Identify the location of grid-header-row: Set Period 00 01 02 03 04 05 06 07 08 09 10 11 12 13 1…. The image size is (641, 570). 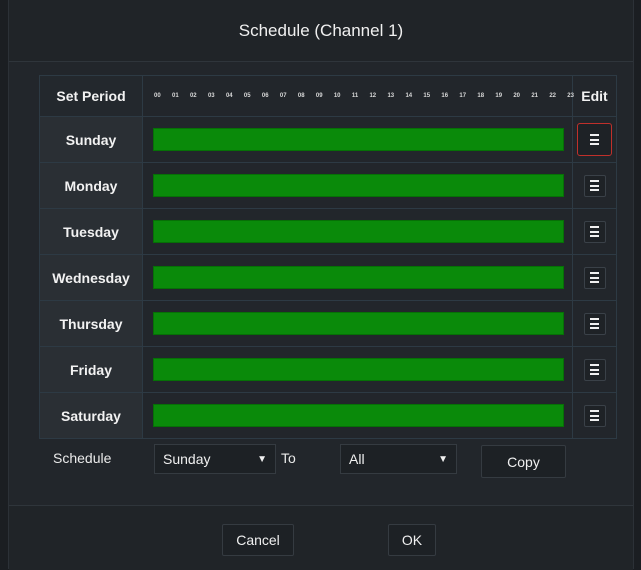
(328, 96).